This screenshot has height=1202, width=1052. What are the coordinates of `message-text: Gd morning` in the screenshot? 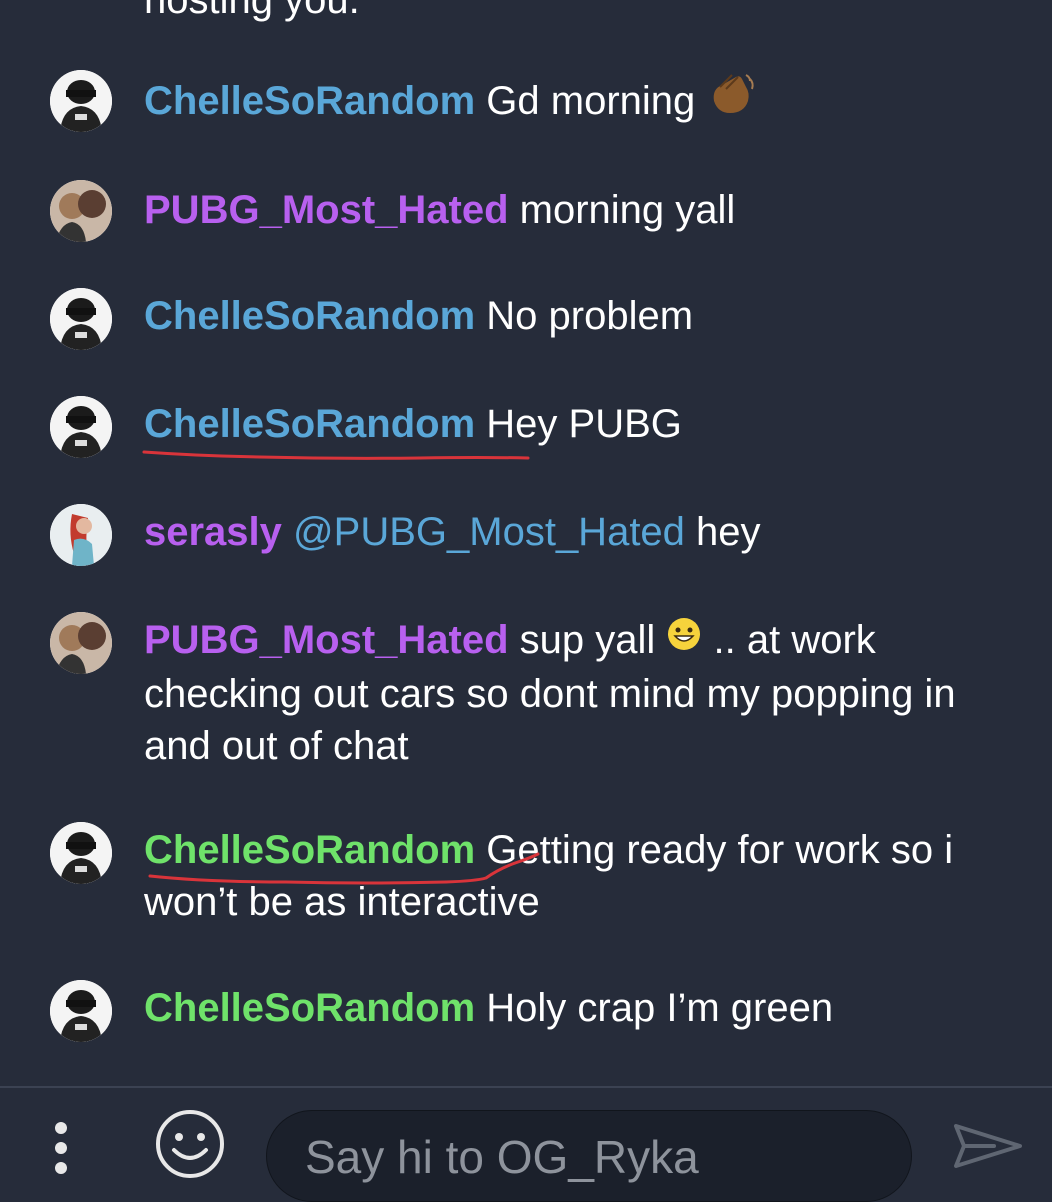 It's located at (591, 101).